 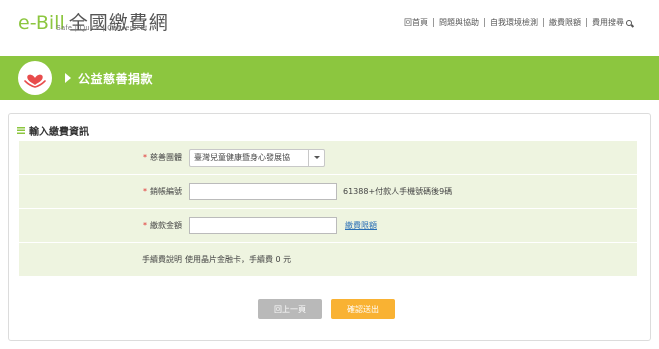 What do you see at coordinates (608, 22) in the screenshot?
I see `nav-fee-search-label: 費用搜尋` at bounding box center [608, 22].